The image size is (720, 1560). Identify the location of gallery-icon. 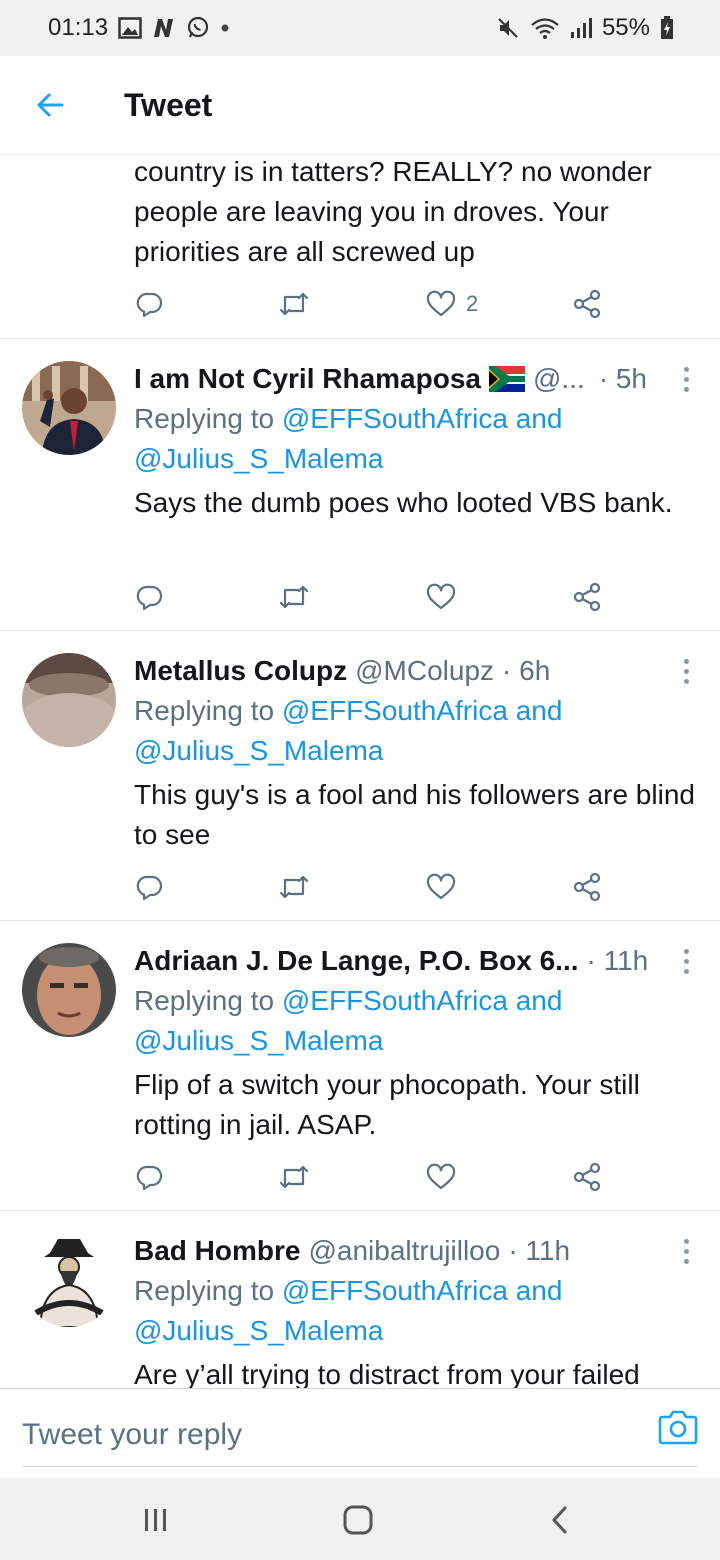
(130, 28).